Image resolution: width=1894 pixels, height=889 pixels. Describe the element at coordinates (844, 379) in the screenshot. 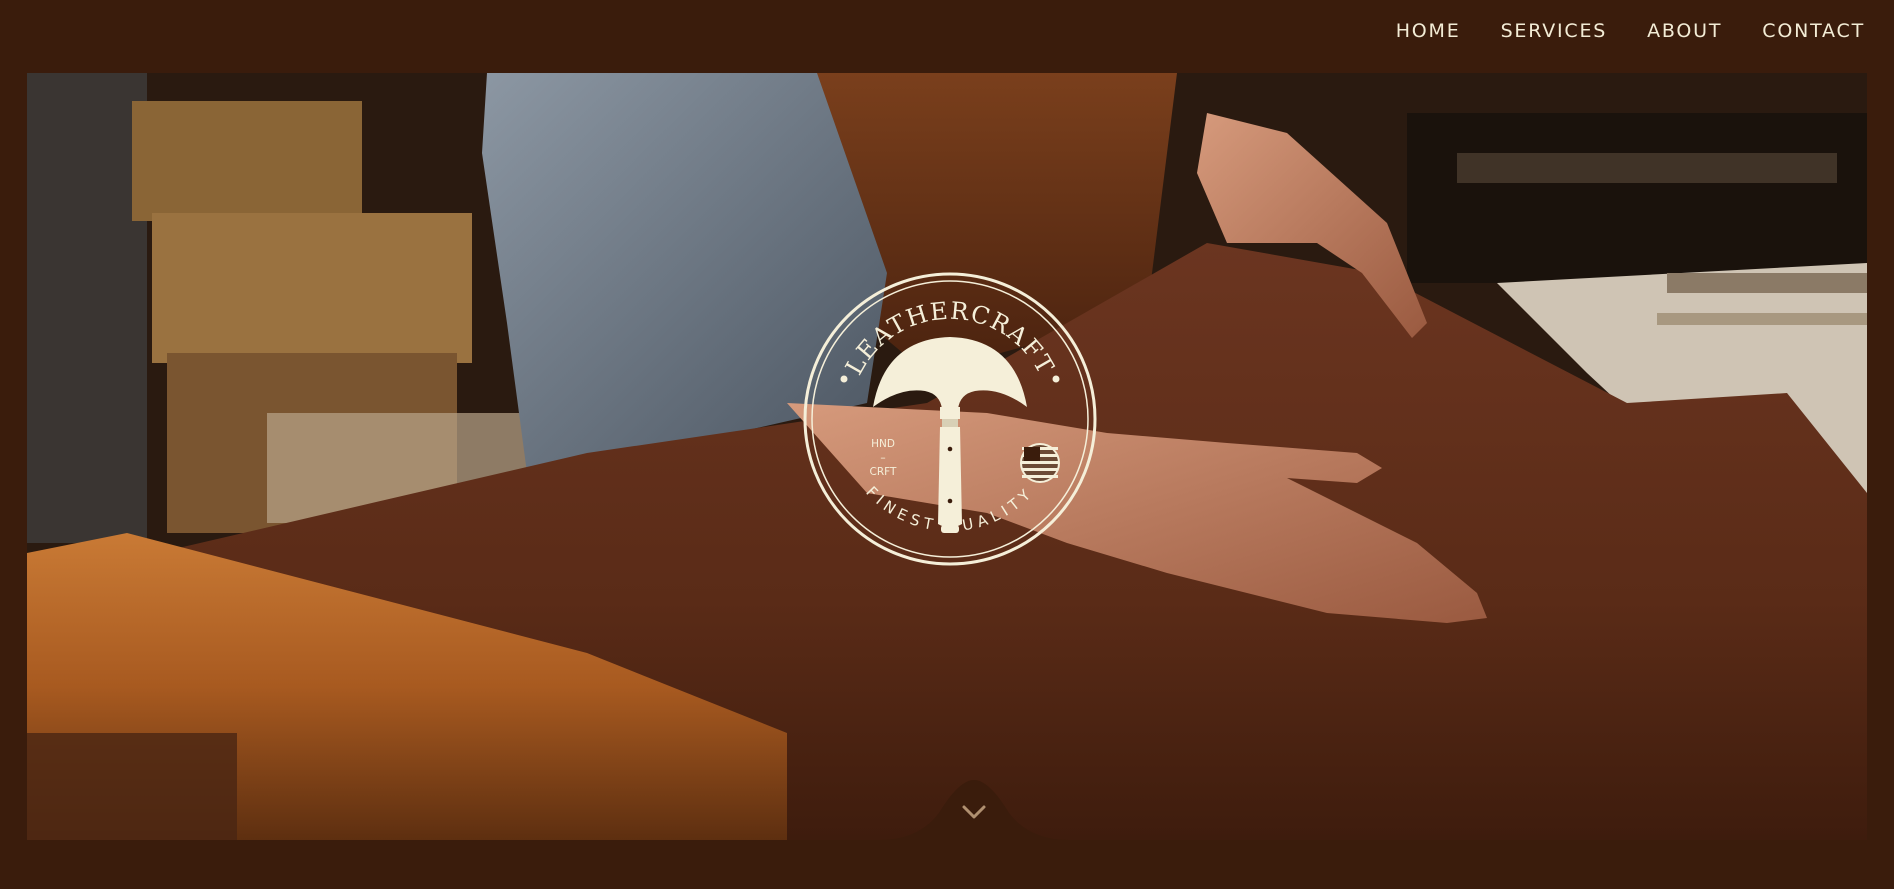

I see `emblem-dot-left` at that location.